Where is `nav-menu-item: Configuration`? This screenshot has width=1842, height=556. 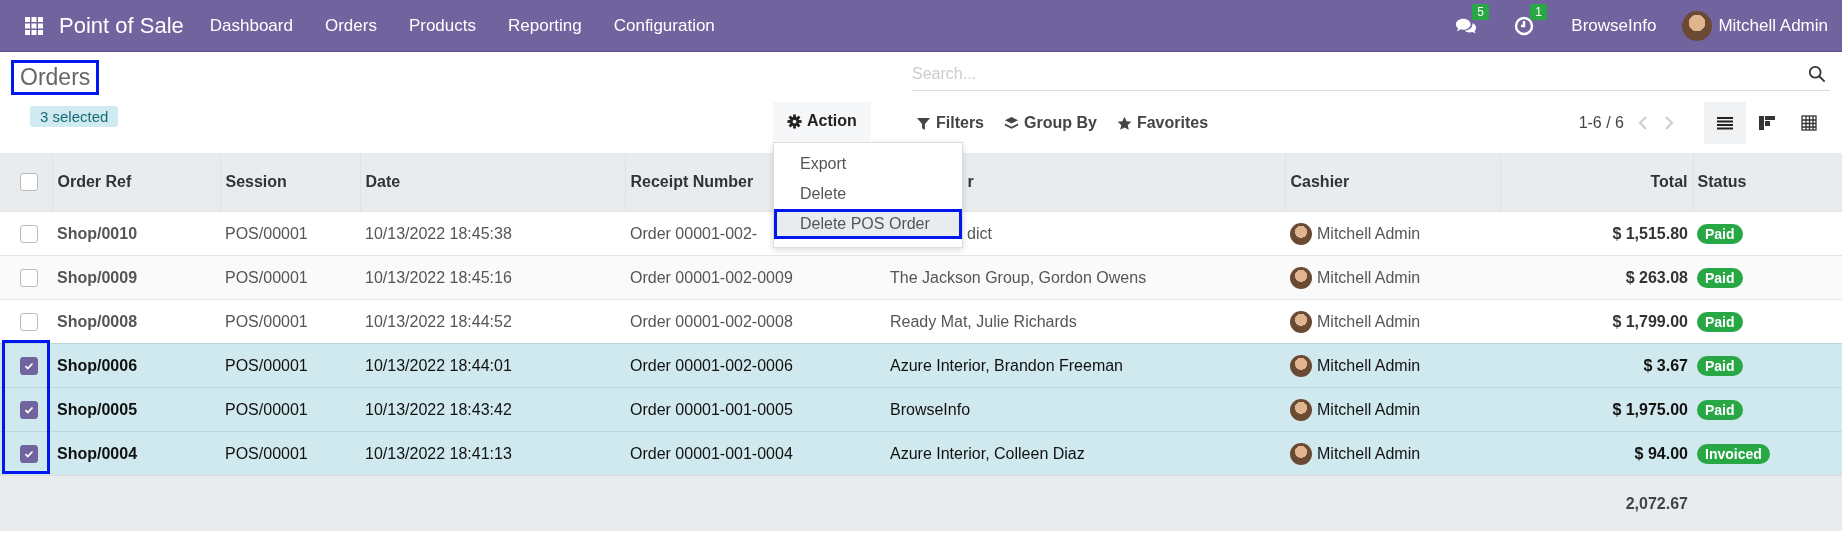 nav-menu-item: Configuration is located at coordinates (664, 25).